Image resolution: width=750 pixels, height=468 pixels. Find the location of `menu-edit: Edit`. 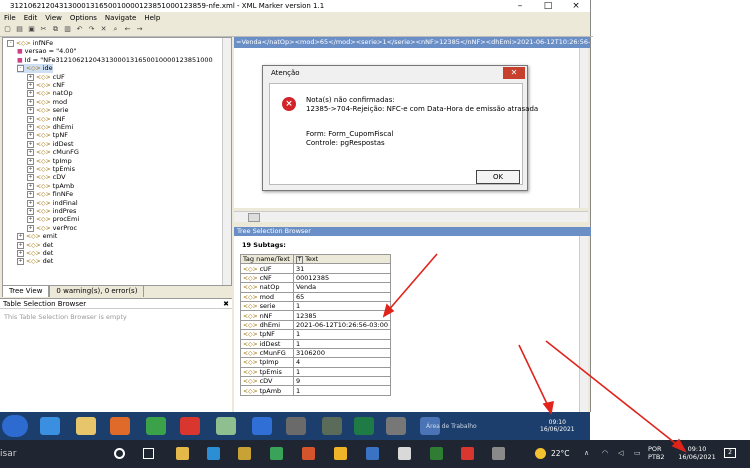

menu-edit: Edit is located at coordinates (31, 18).